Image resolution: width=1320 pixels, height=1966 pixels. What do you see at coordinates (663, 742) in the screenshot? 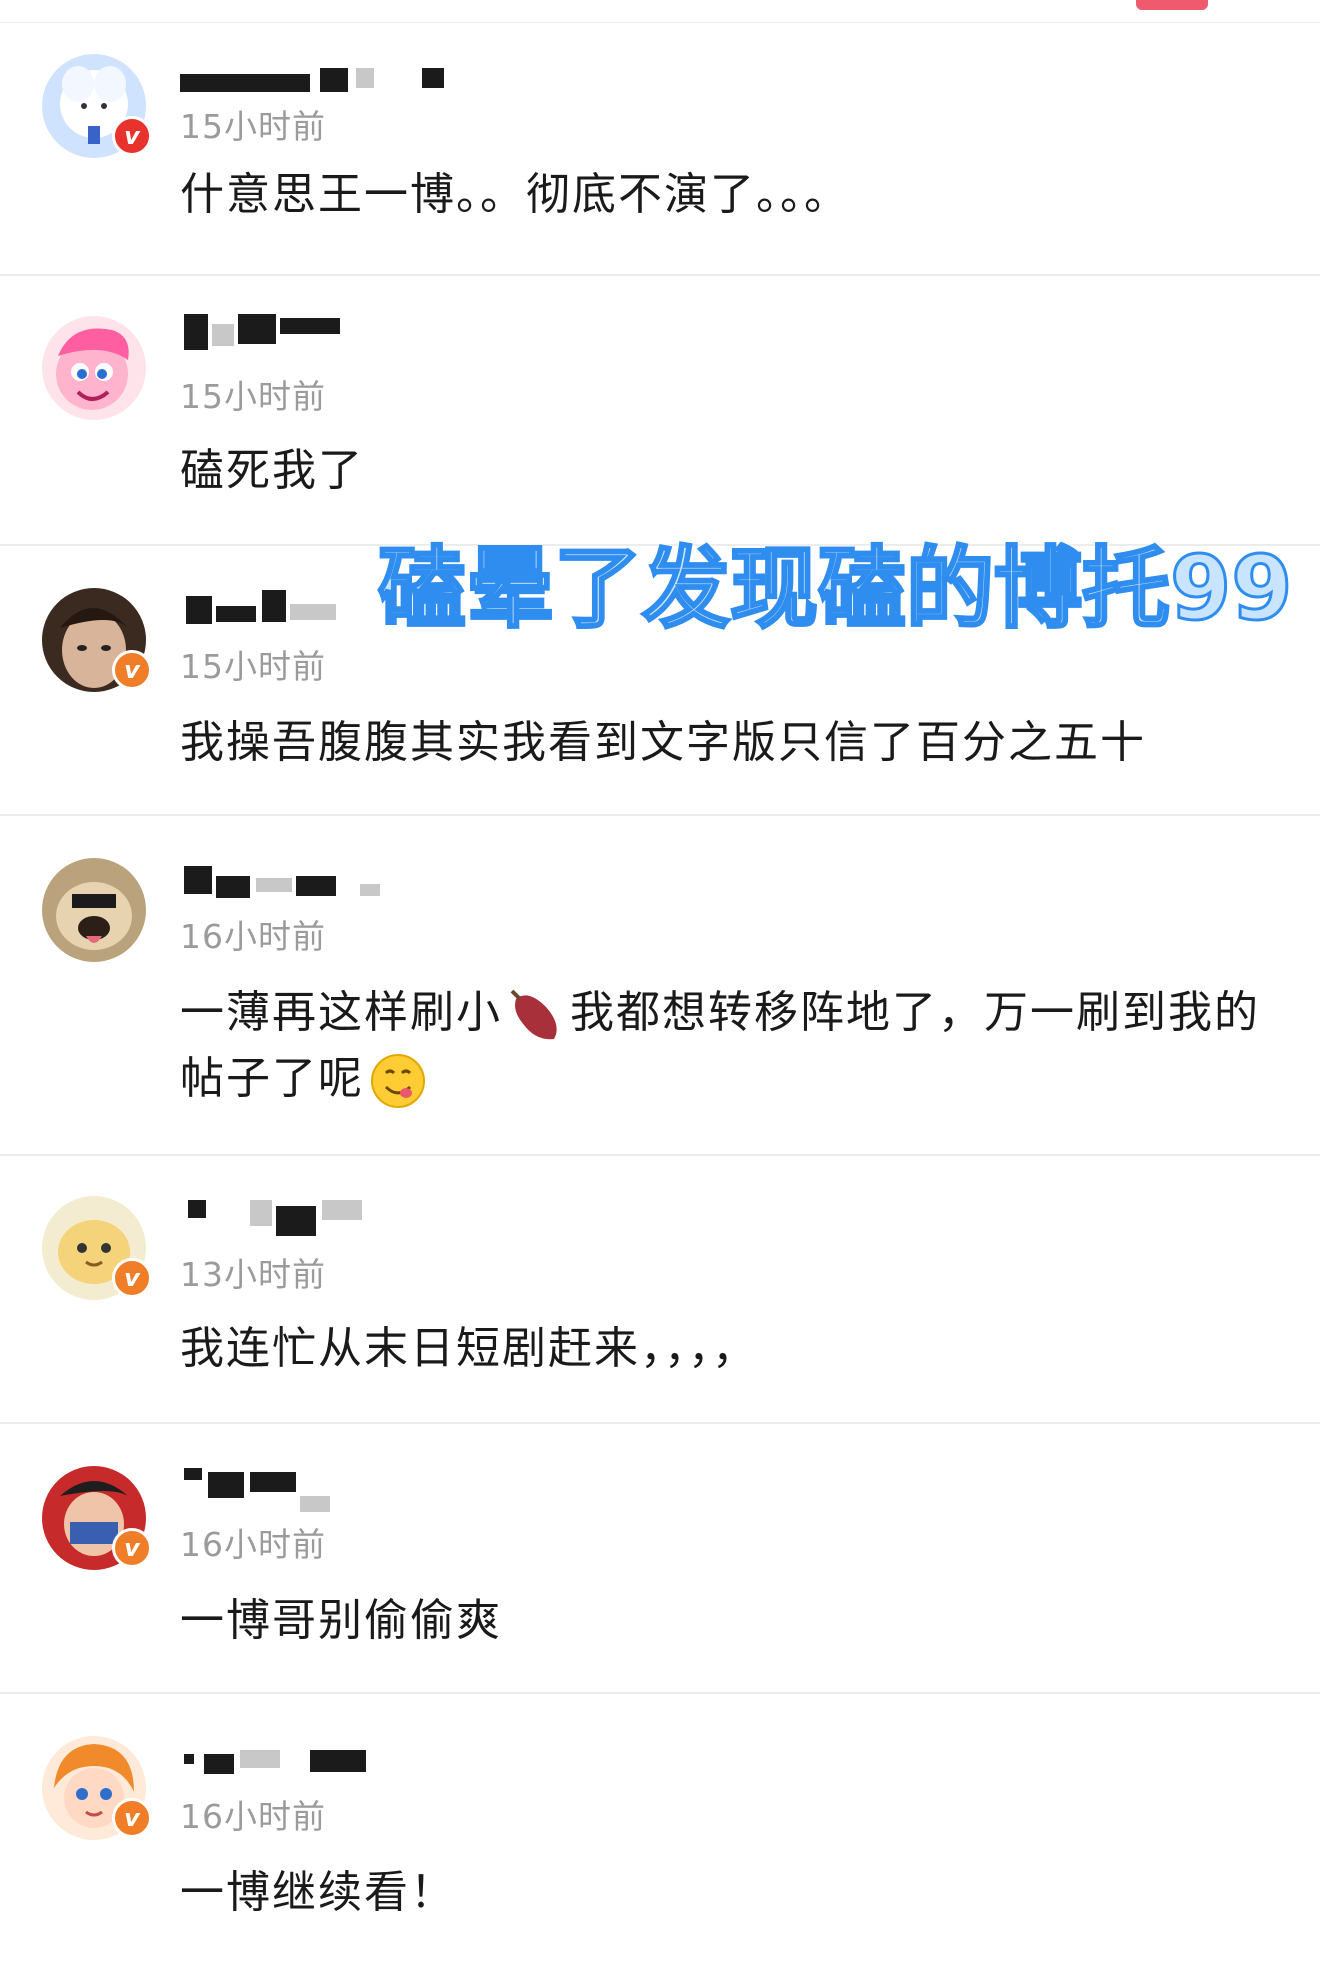
I see `comment-text: 我操吾腹腹其实我看到文字版只信了百分之五十` at bounding box center [663, 742].